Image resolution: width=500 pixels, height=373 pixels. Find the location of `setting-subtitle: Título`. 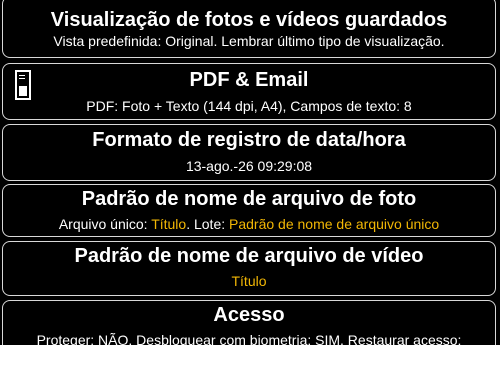

setting-subtitle: Título is located at coordinates (249, 281).